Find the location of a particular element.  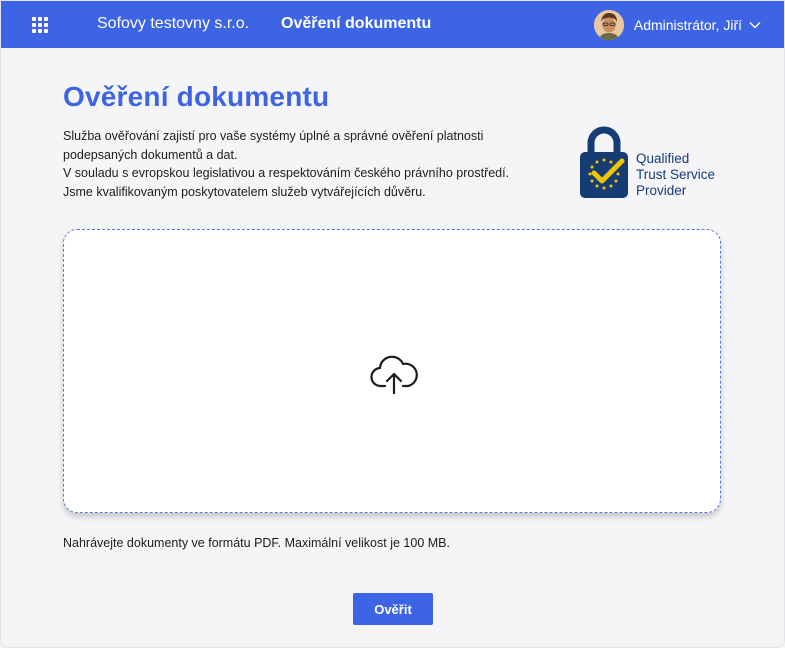

avatar is located at coordinates (608, 25).